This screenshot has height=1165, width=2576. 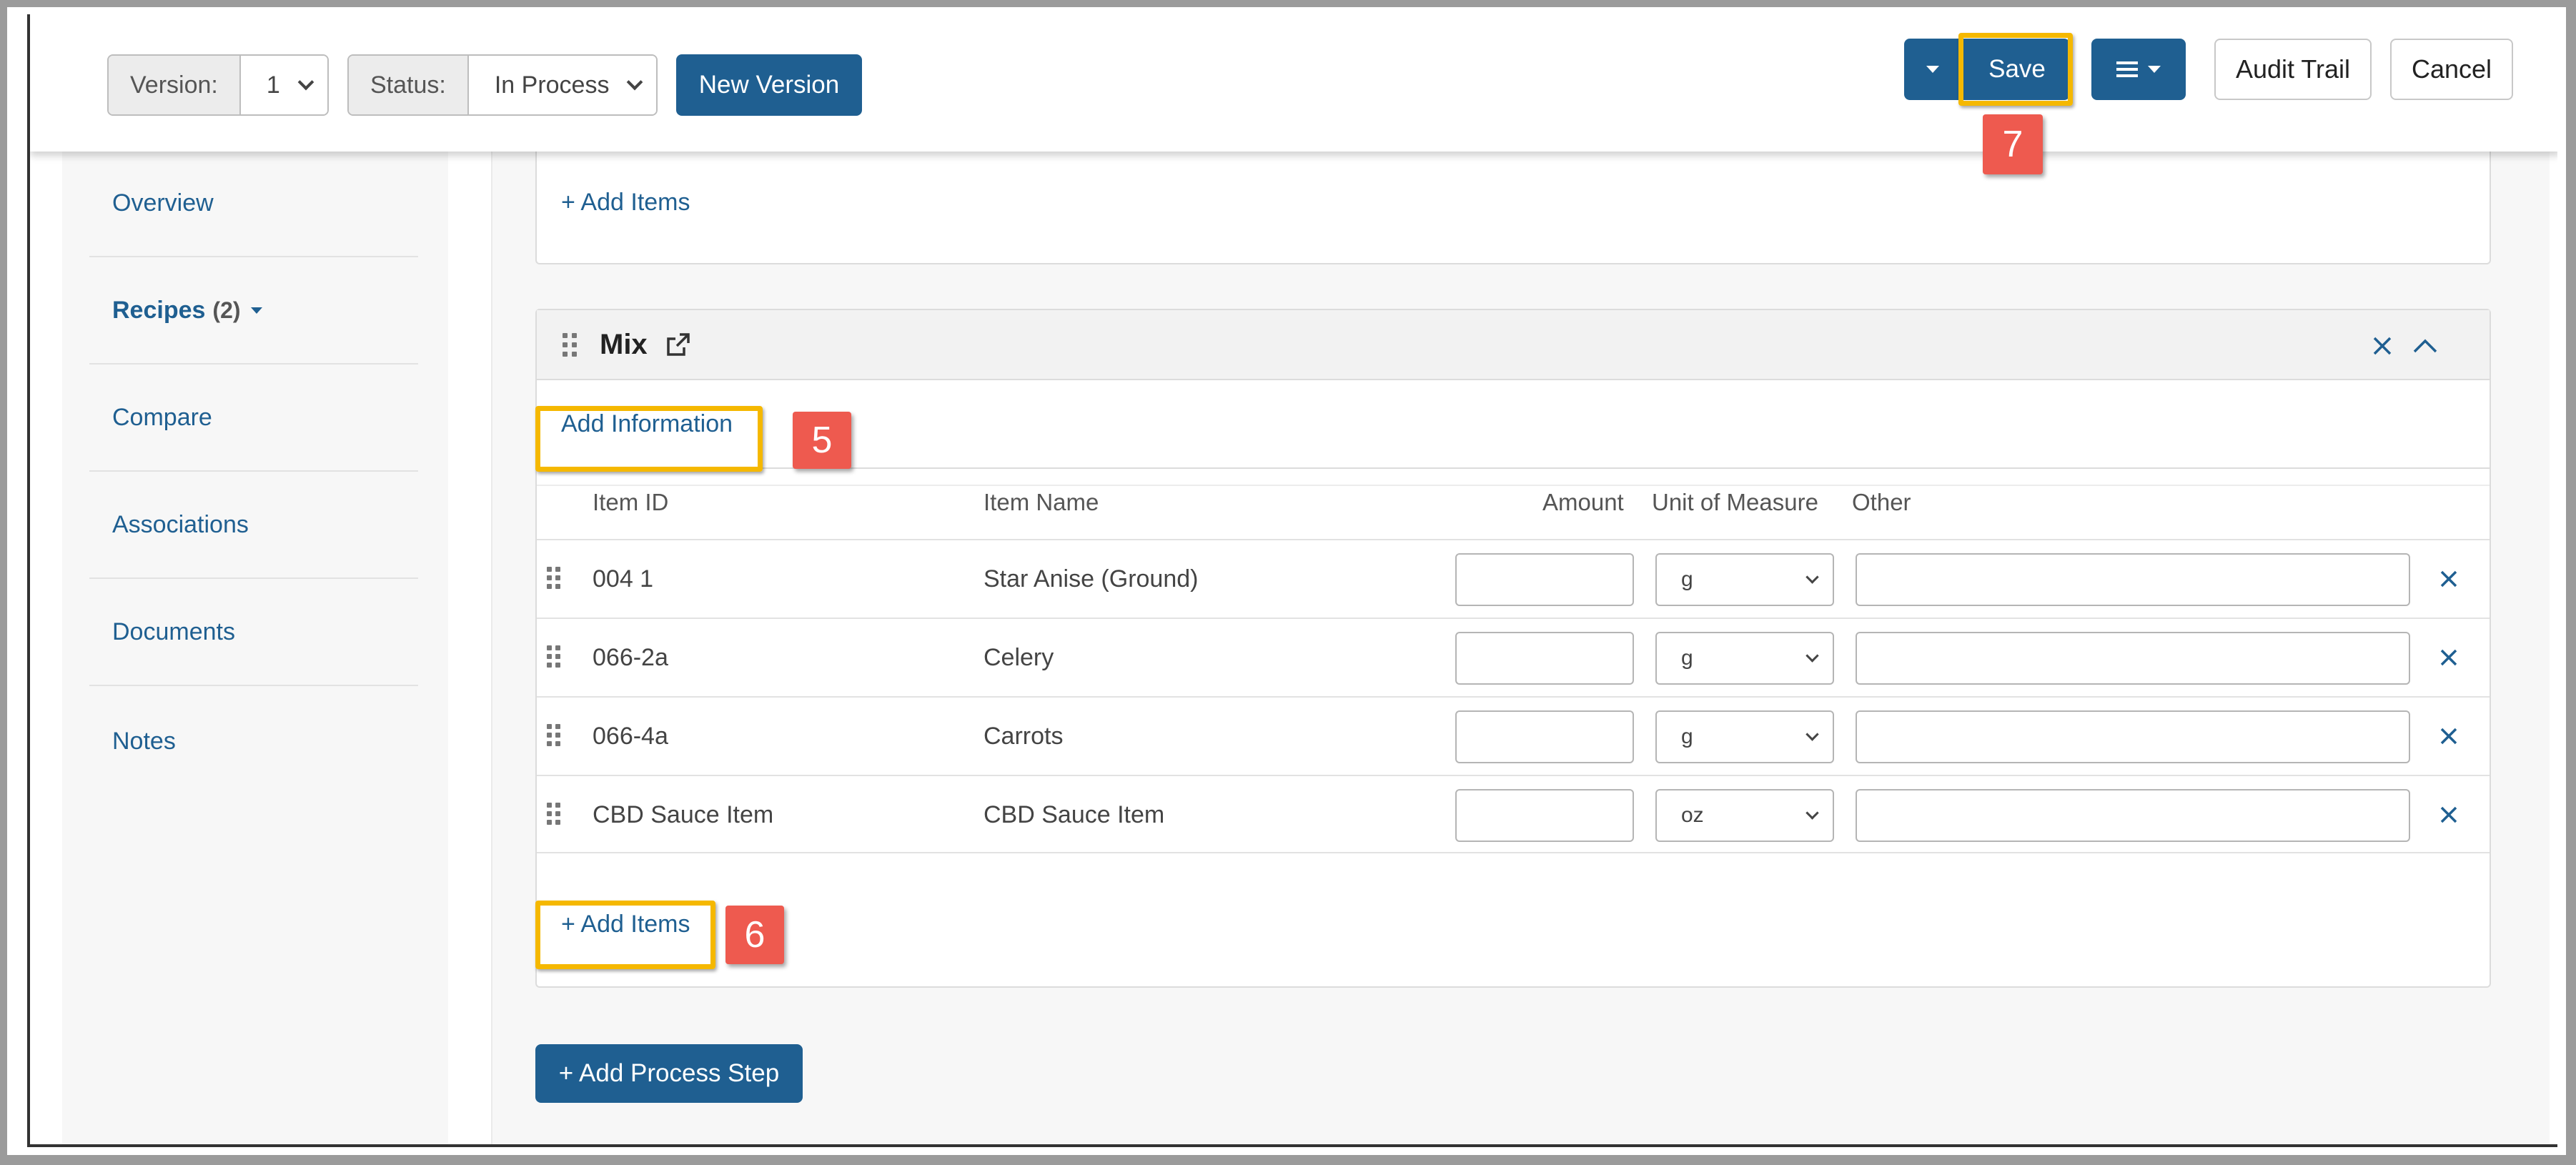 What do you see at coordinates (769, 85) in the screenshot?
I see `new-version-button: New Version` at bounding box center [769, 85].